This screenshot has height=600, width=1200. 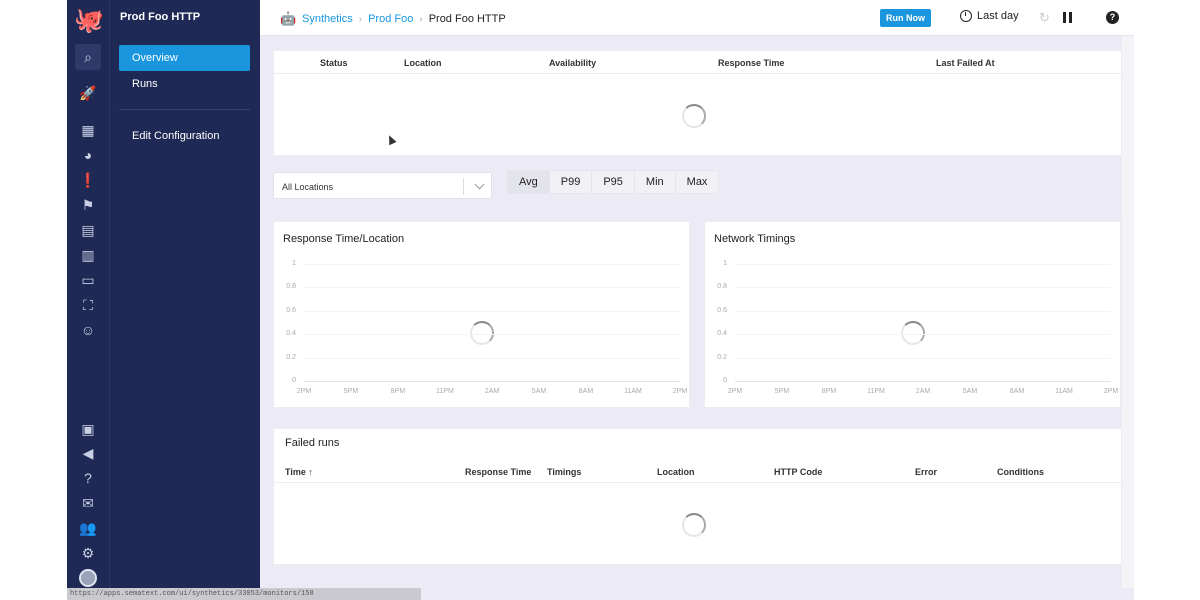 I want to click on robot-icon: ☺, so click(x=88, y=330).